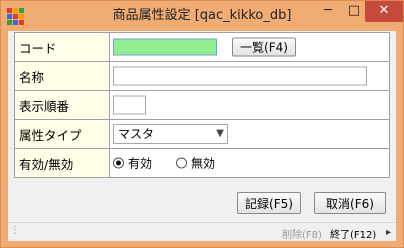  What do you see at coordinates (165, 47) in the screenshot?
I see `code-input` at bounding box center [165, 47].